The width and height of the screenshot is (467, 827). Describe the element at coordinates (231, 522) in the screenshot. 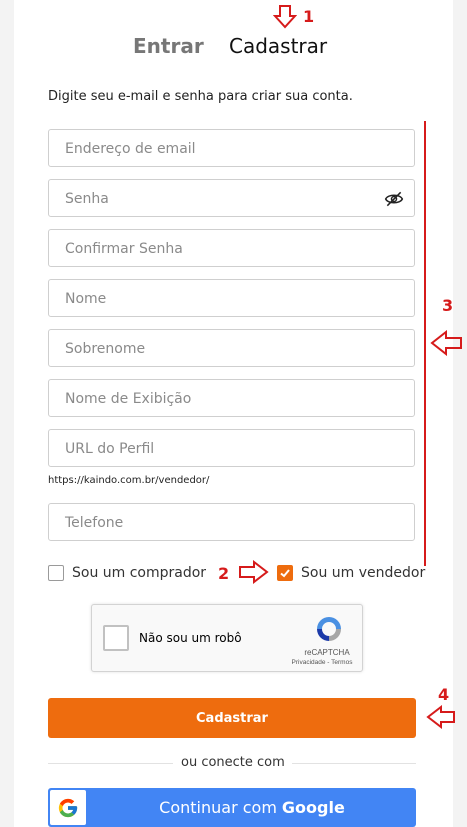

I see `phone-field: Telefone` at that location.